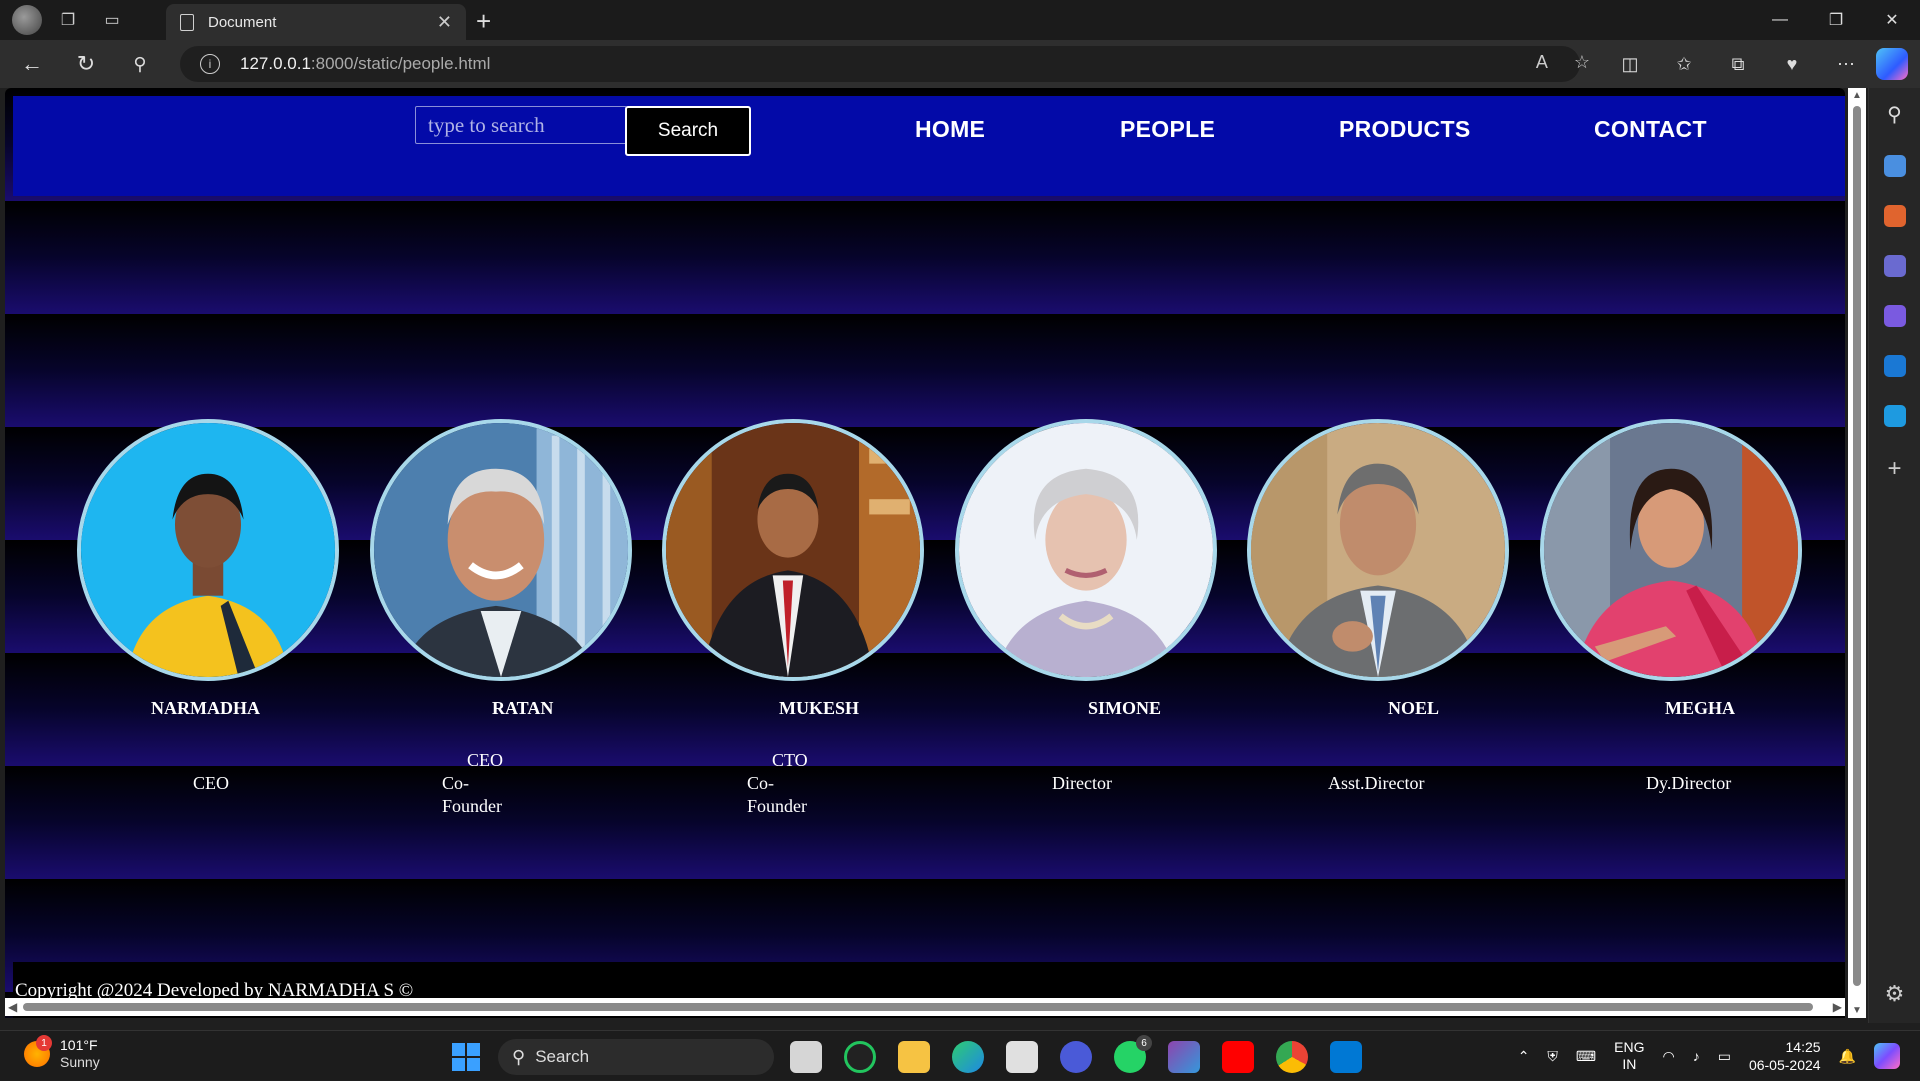 The image size is (1920, 1081). Describe the element at coordinates (1650, 129) in the screenshot. I see `nav-contact: CONTACT` at that location.